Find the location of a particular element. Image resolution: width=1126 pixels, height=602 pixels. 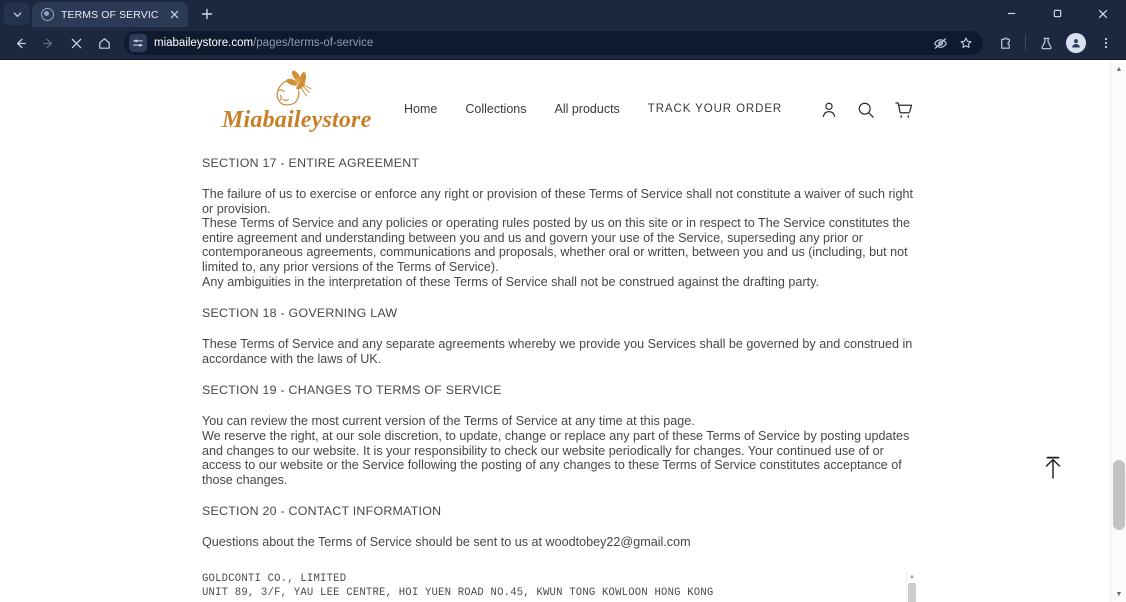

maximize-button is located at coordinates (1057, 13).